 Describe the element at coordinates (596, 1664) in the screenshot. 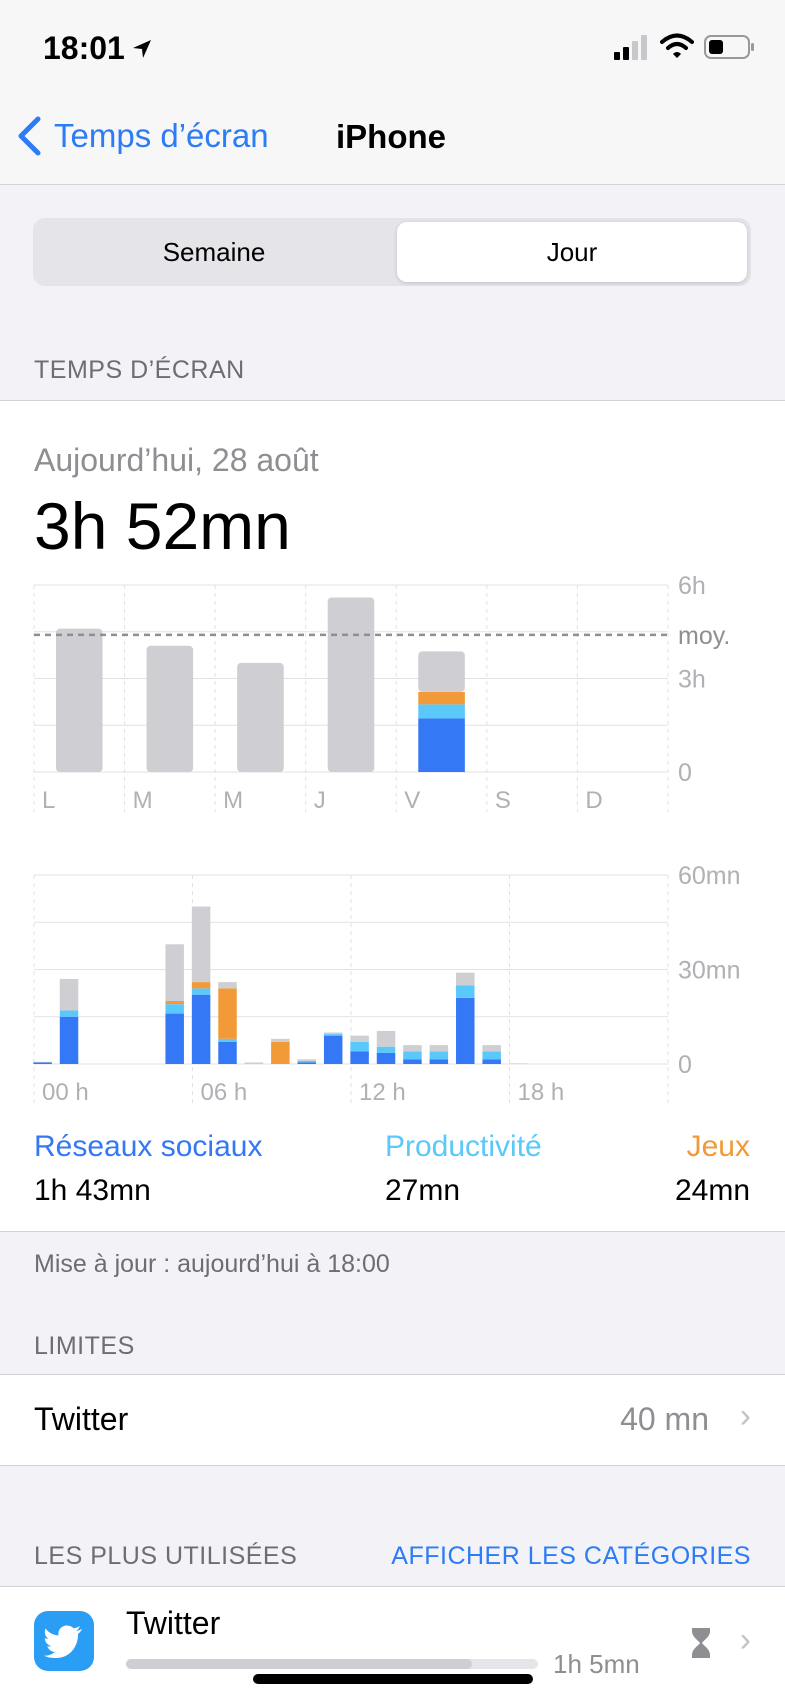

I see `usage-value: 1h 5mn` at that location.